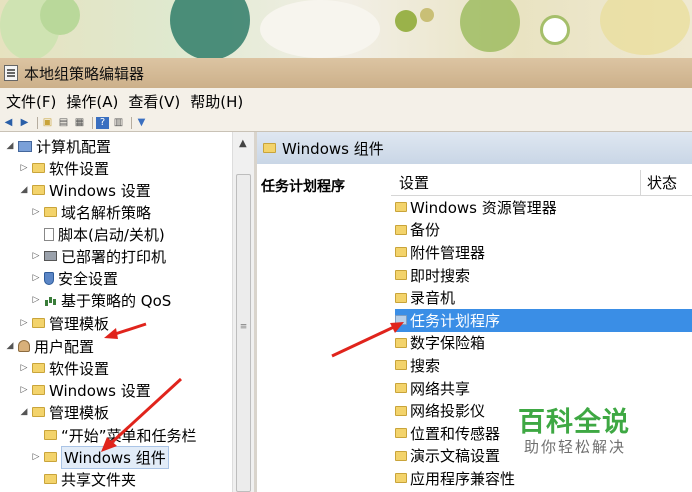  Describe the element at coordinates (84, 73) in the screenshot. I see `window-title: 本地组策略编辑器` at that location.